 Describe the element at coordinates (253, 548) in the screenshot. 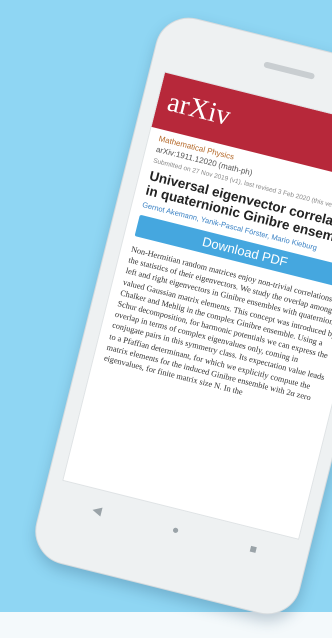

I see `recents-icon: ■` at that location.